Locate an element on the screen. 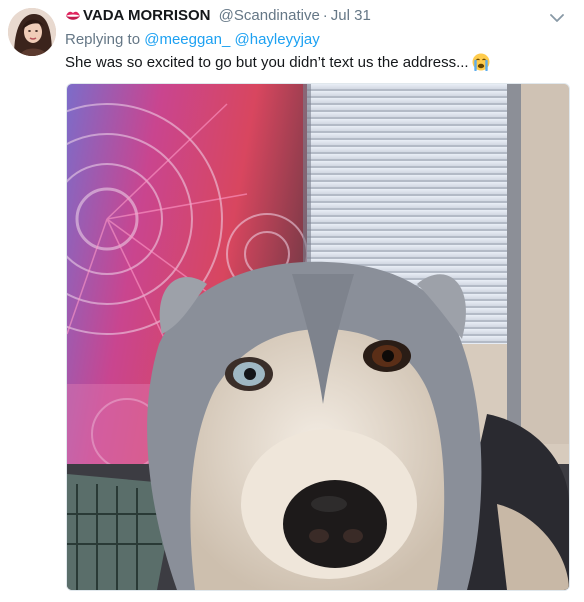 Image resolution: width=584 pixels, height=602 pixels. reply-context: Replying to @meeggan_ @hayleyyjay is located at coordinates (192, 40).